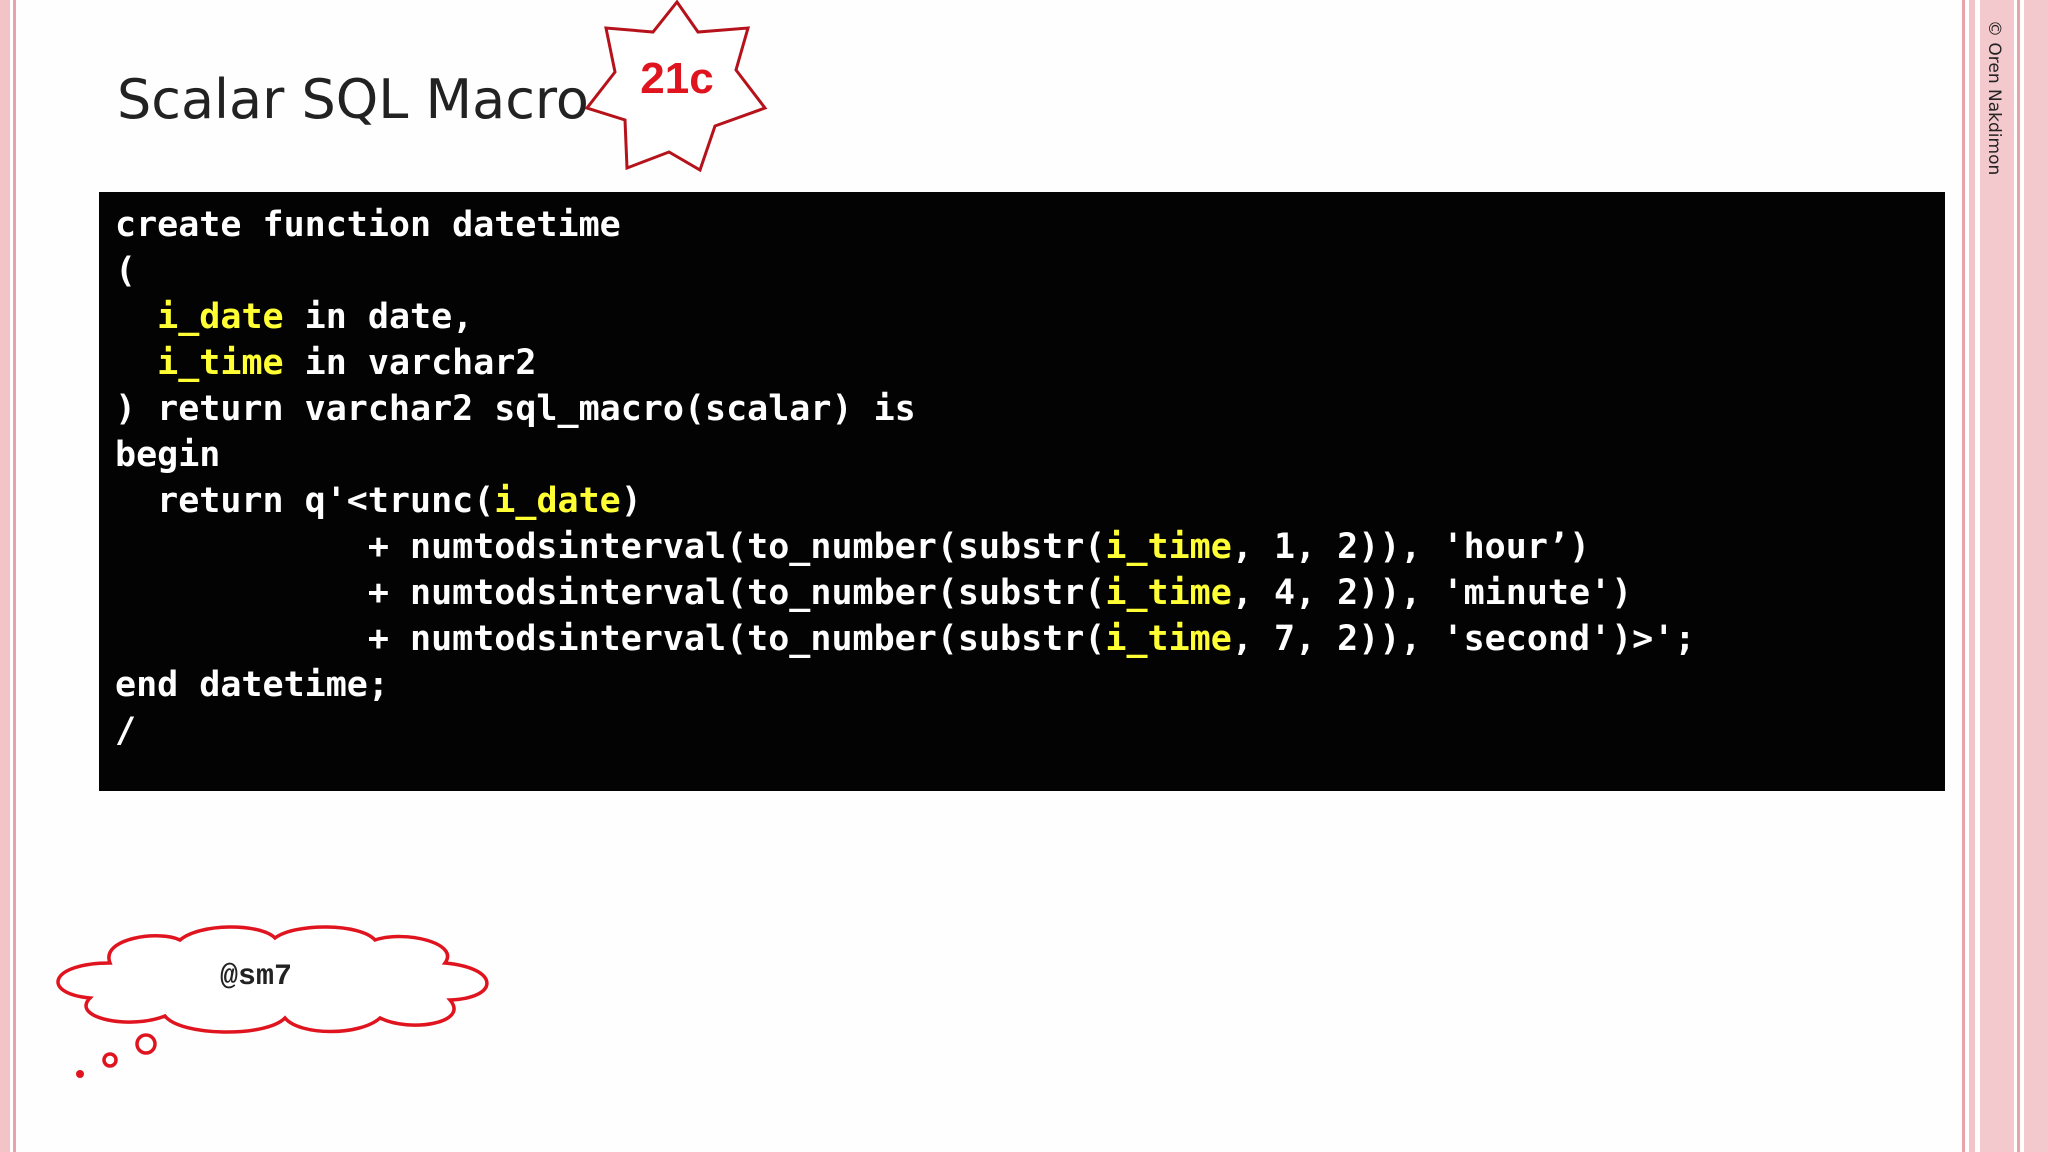 Image resolution: width=2048 pixels, height=1152 pixels. Describe the element at coordinates (1030, 455) in the screenshot. I see `code-line: begin` at that location.